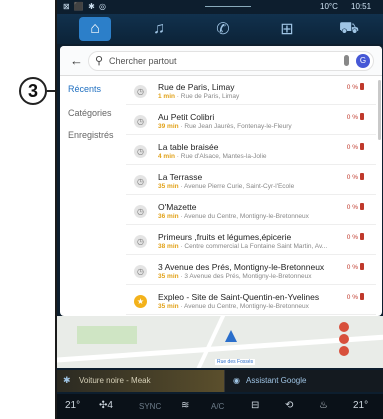  Describe the element at coordinates (72, 405) in the screenshot. I see `left-temperature: 21°` at that location.